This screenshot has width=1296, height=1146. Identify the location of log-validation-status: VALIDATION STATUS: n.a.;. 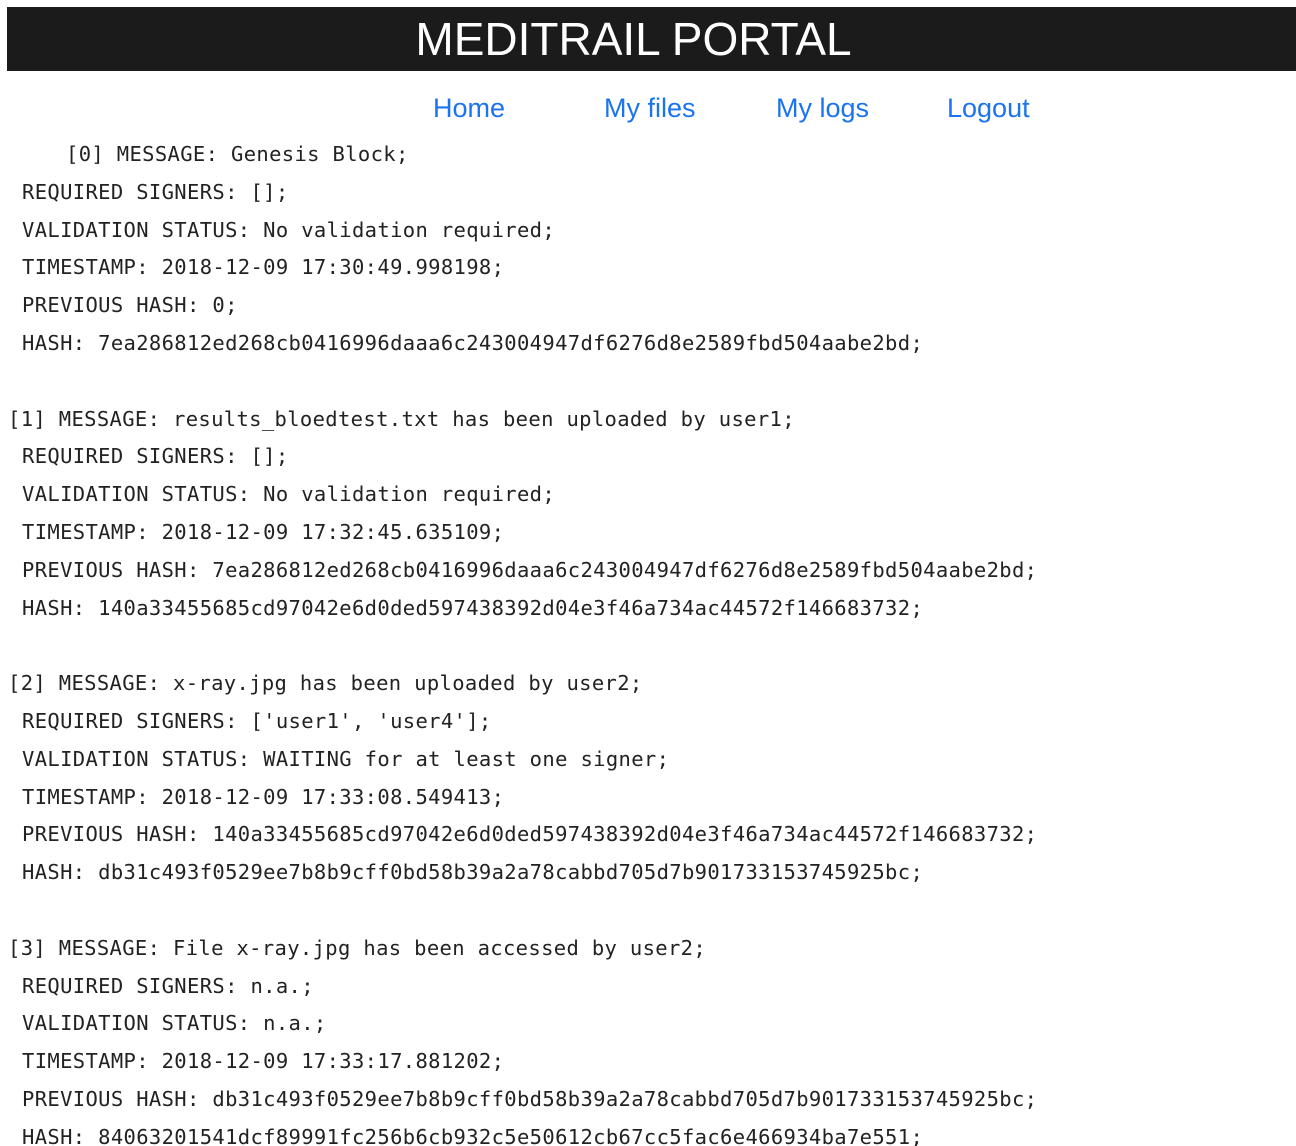
(174, 1023).